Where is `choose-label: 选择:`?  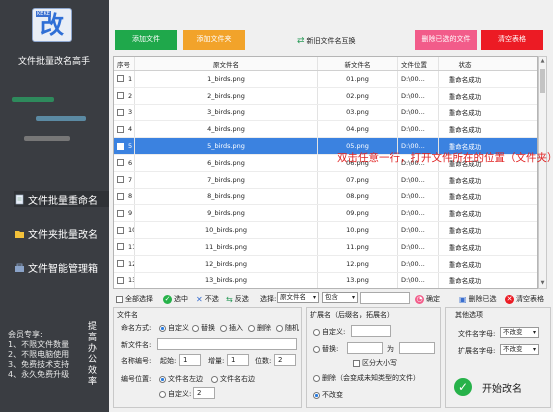 choose-label: 选择: is located at coordinates (268, 299).